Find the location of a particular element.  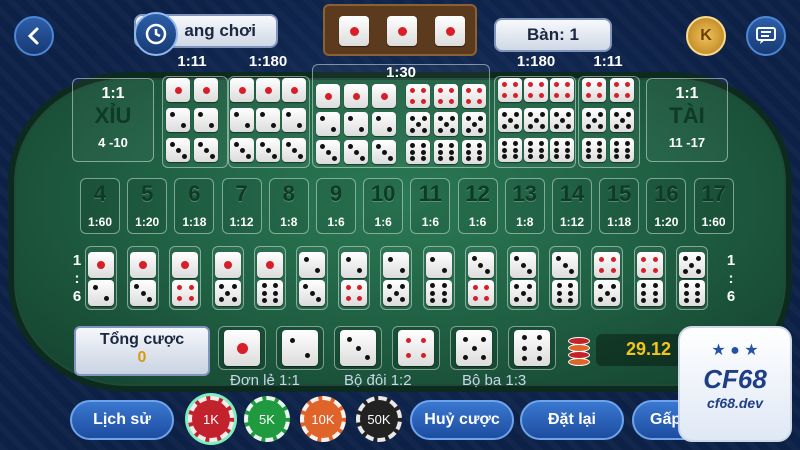

brand-name: CF68 is located at coordinates (735, 379).